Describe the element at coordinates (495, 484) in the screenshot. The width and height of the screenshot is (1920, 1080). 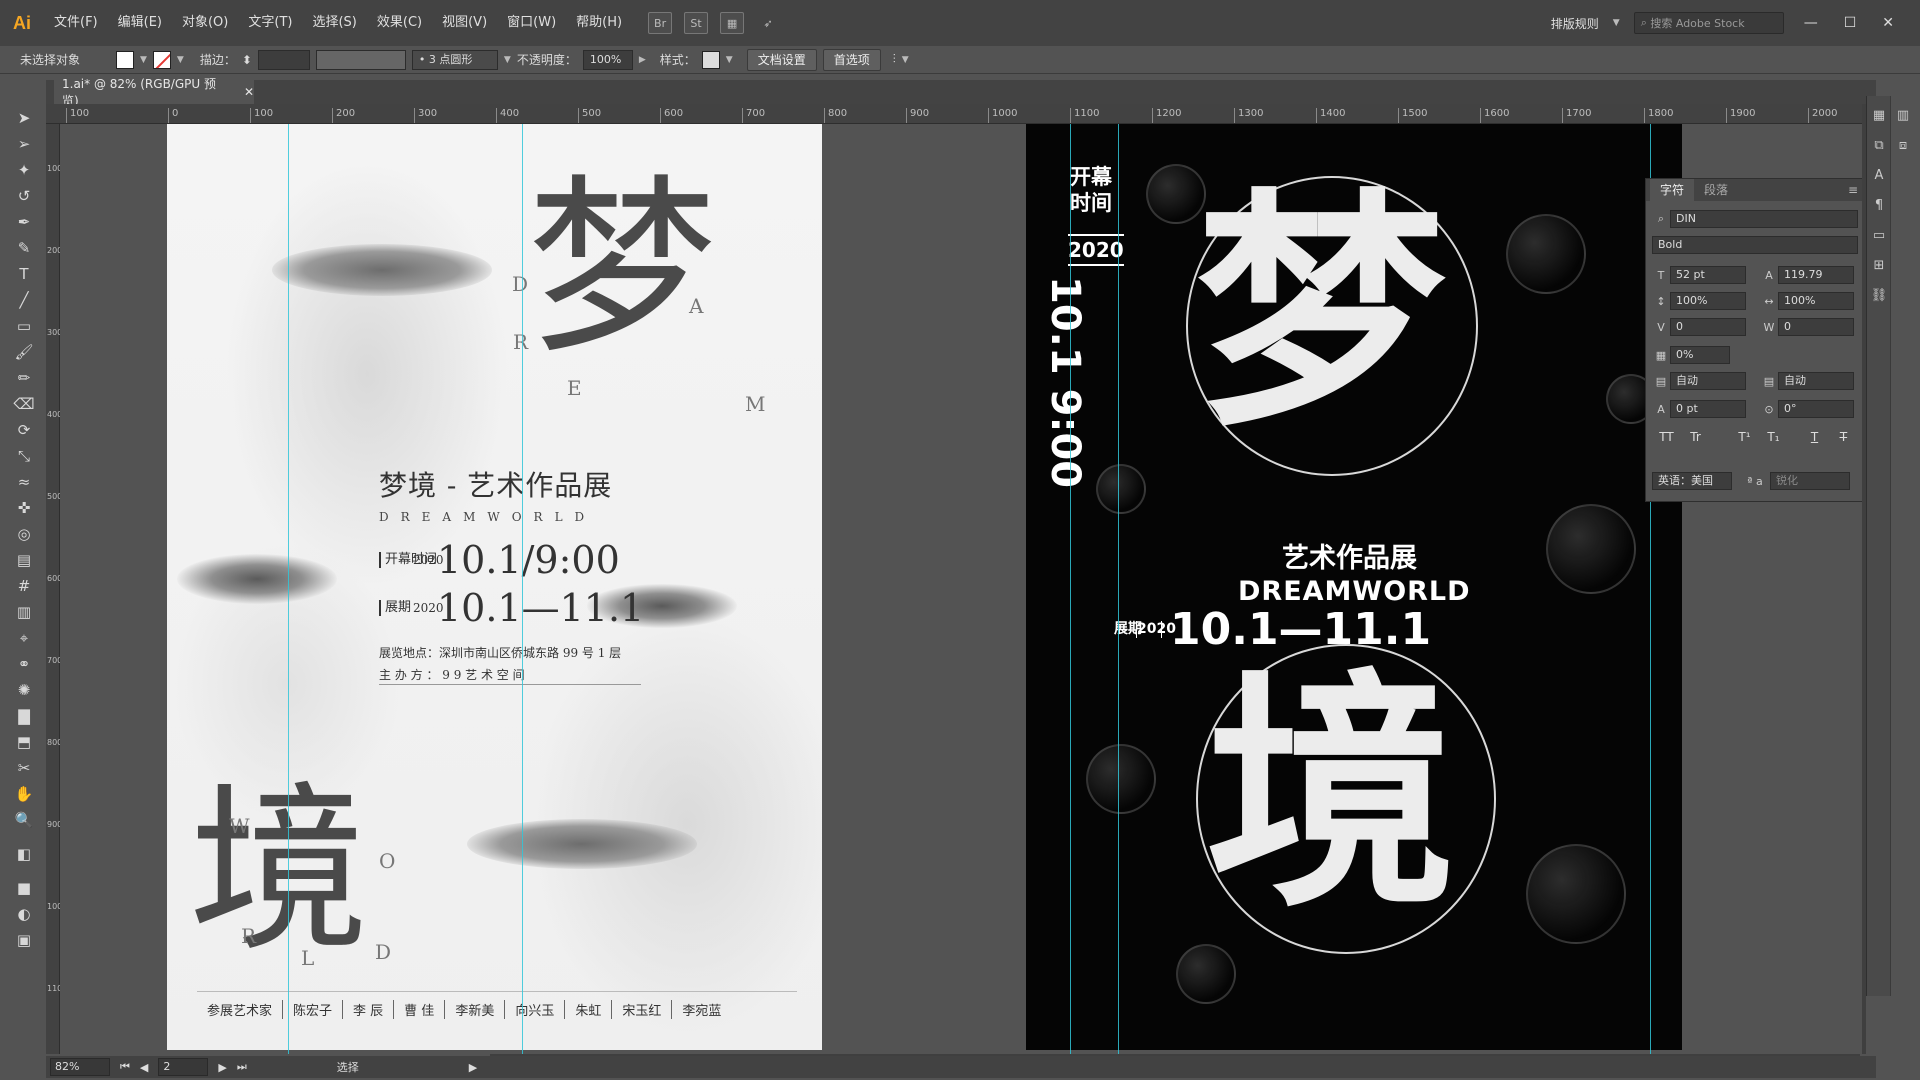
I see `poster-title: 梦境 - 艺术作品展` at that location.